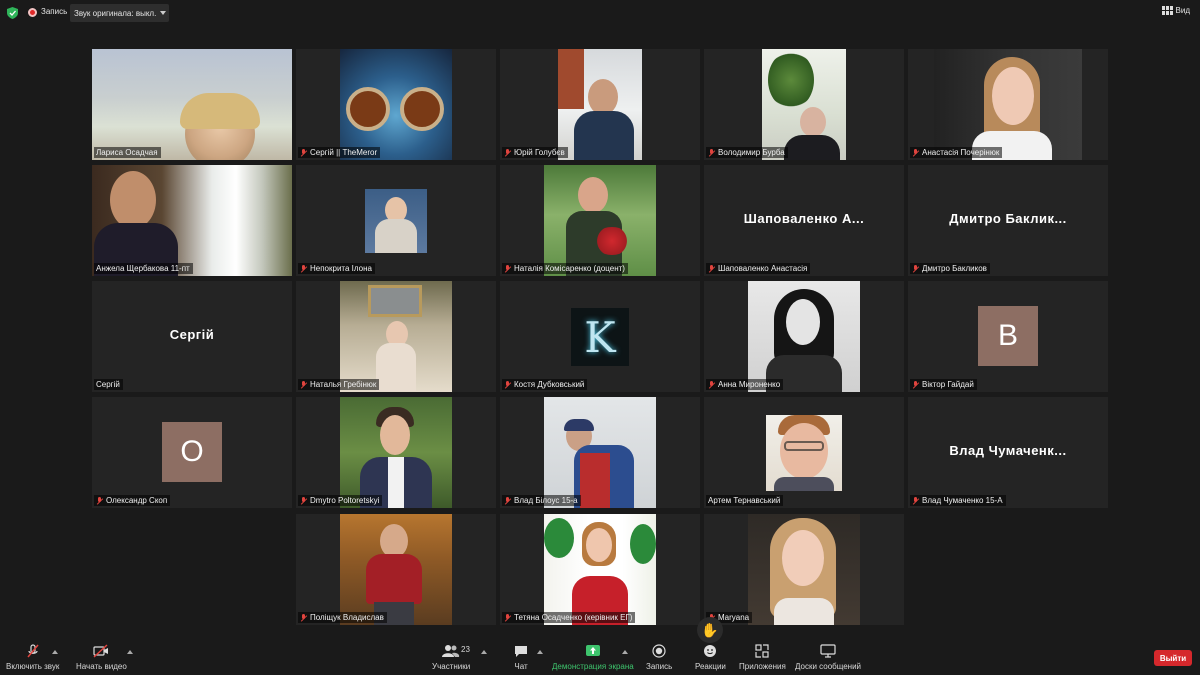 This screenshot has height=675, width=1200. I want to click on start-video-button: Начать видео, so click(101, 657).